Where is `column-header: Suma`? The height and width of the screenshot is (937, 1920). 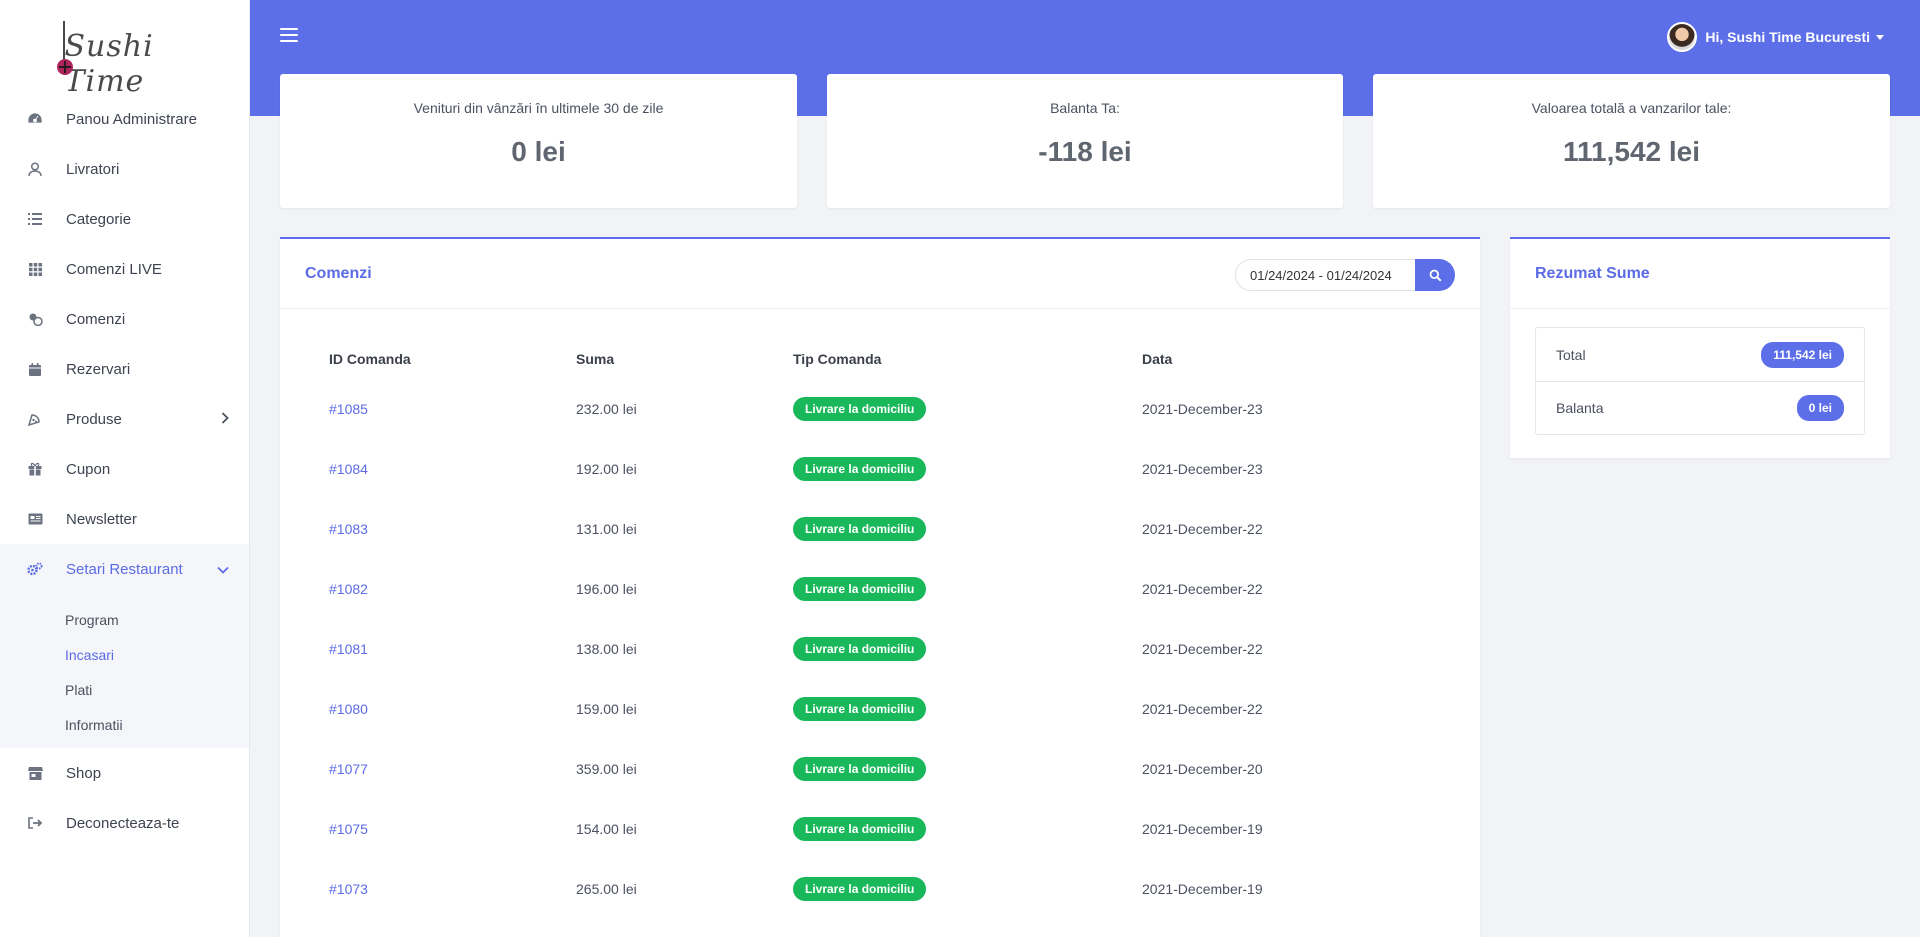 column-header: Suma is located at coordinates (595, 359).